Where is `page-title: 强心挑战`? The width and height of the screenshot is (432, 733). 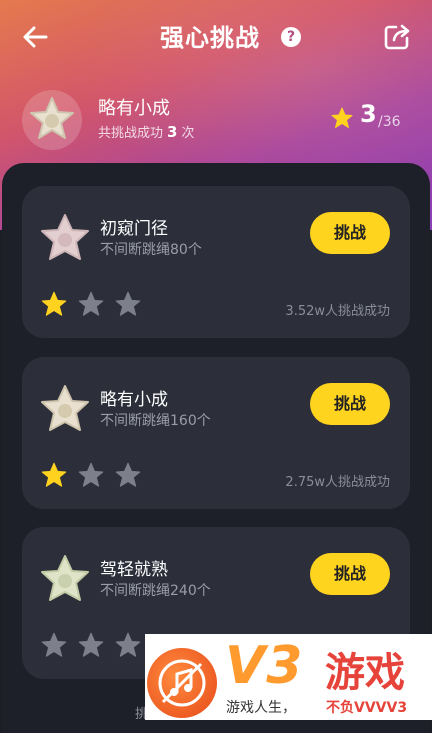 page-title: 强心挑战 is located at coordinates (210, 38).